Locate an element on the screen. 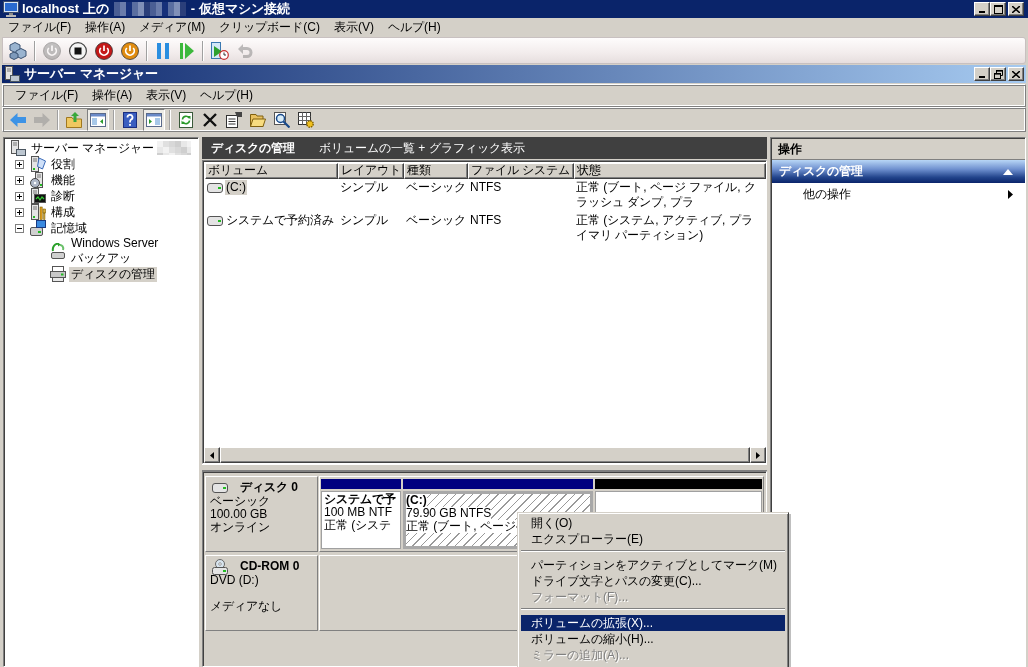 This screenshot has width=1028, height=667. minimize-icon is located at coordinates (982, 12).